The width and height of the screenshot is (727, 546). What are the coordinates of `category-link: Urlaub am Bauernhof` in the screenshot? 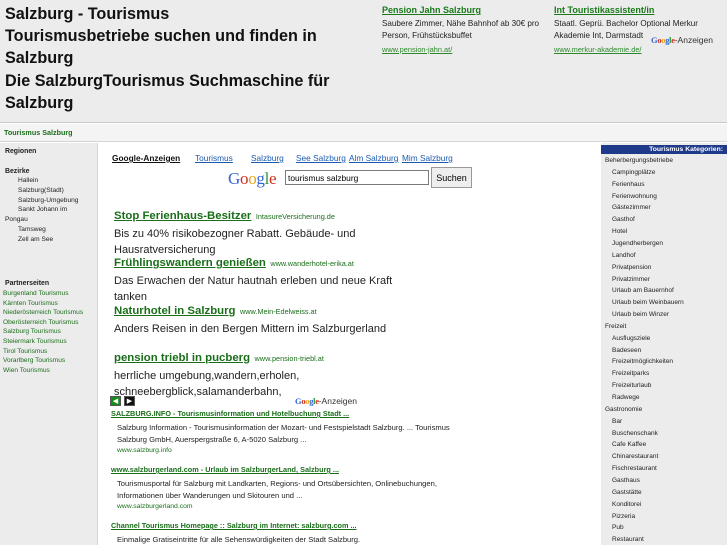 It's located at (643, 291).